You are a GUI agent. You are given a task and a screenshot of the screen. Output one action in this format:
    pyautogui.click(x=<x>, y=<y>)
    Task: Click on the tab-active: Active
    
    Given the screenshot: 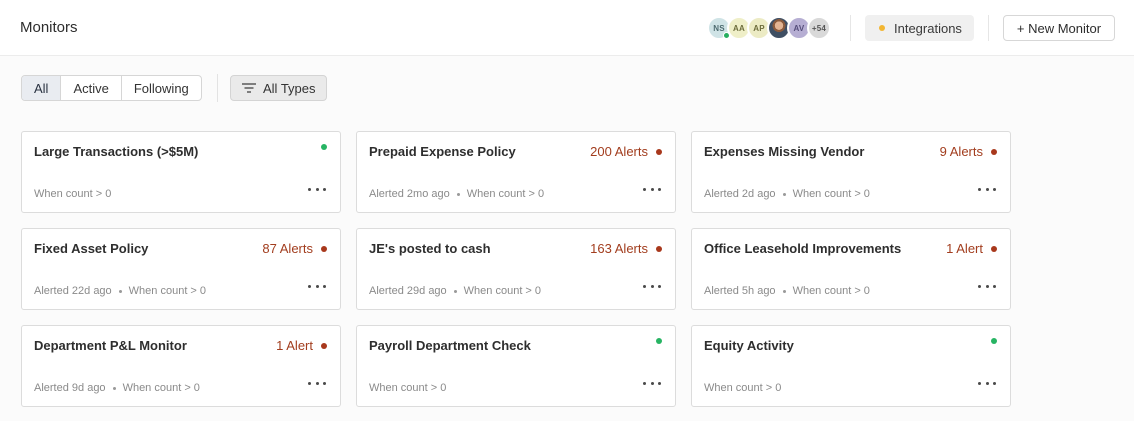 What is the action you would take?
    pyautogui.click(x=91, y=88)
    